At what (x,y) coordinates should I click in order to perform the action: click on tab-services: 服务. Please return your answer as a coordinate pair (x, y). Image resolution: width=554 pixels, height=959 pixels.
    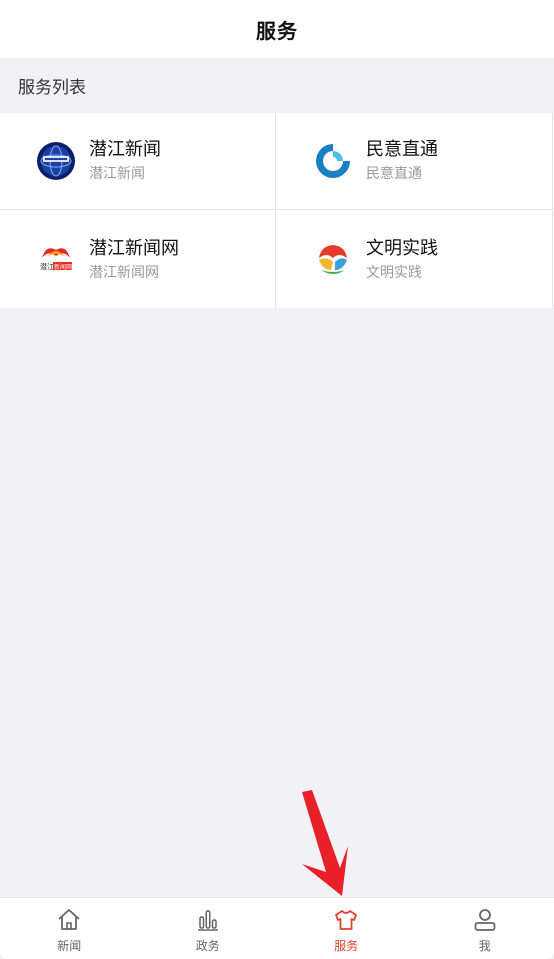
    Looking at the image, I should click on (346, 928).